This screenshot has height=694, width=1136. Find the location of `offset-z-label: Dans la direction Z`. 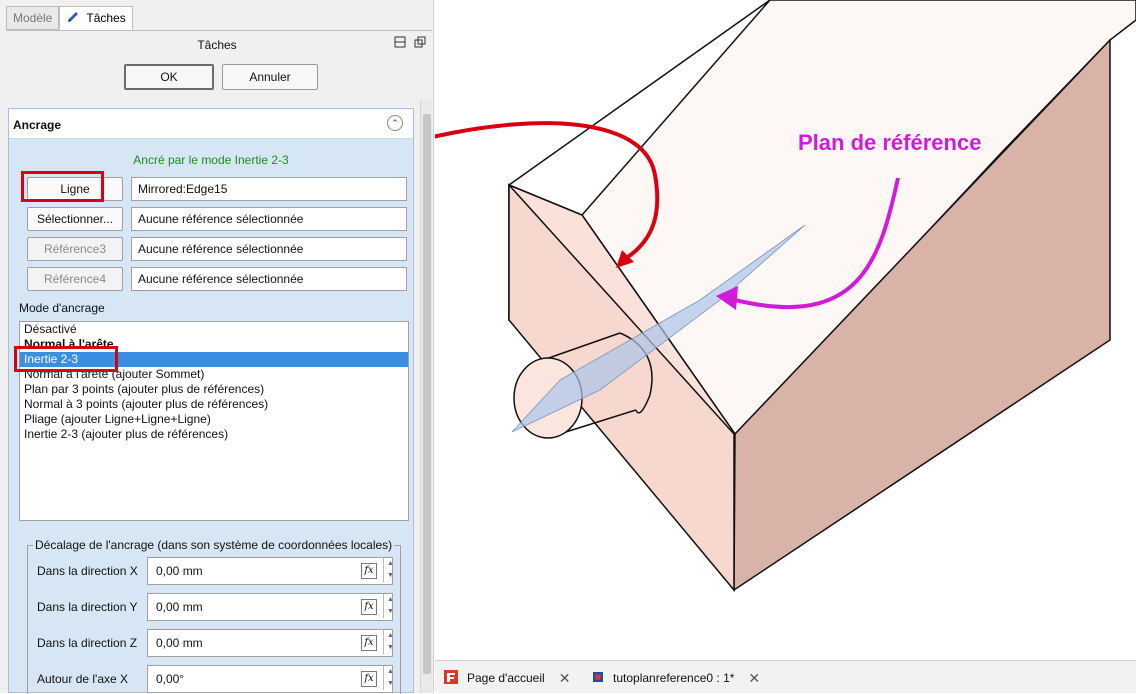

offset-z-label: Dans la direction Z is located at coordinates (87, 643).